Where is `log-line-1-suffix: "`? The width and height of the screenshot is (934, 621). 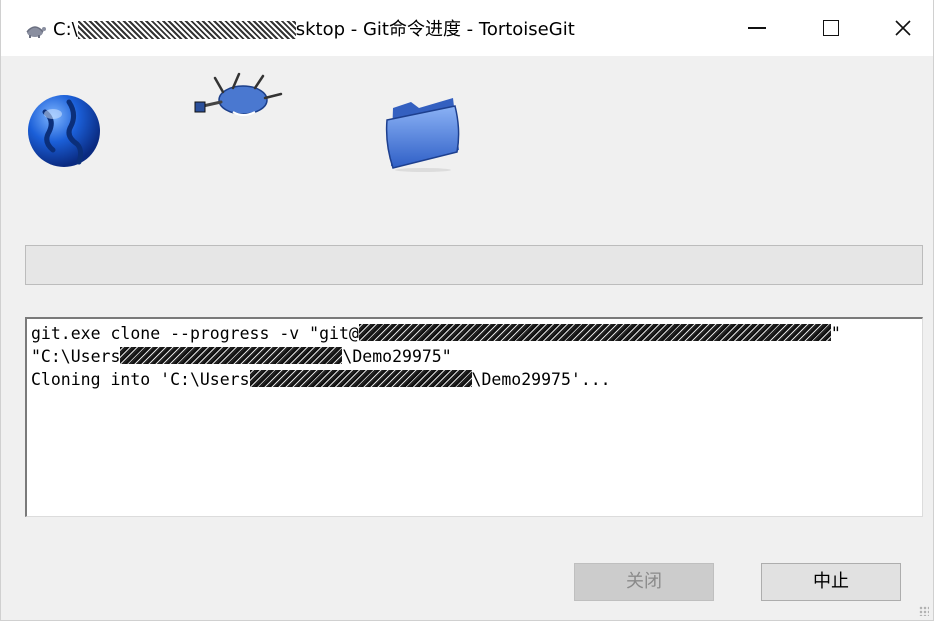 log-line-1-suffix: " is located at coordinates (835, 333).